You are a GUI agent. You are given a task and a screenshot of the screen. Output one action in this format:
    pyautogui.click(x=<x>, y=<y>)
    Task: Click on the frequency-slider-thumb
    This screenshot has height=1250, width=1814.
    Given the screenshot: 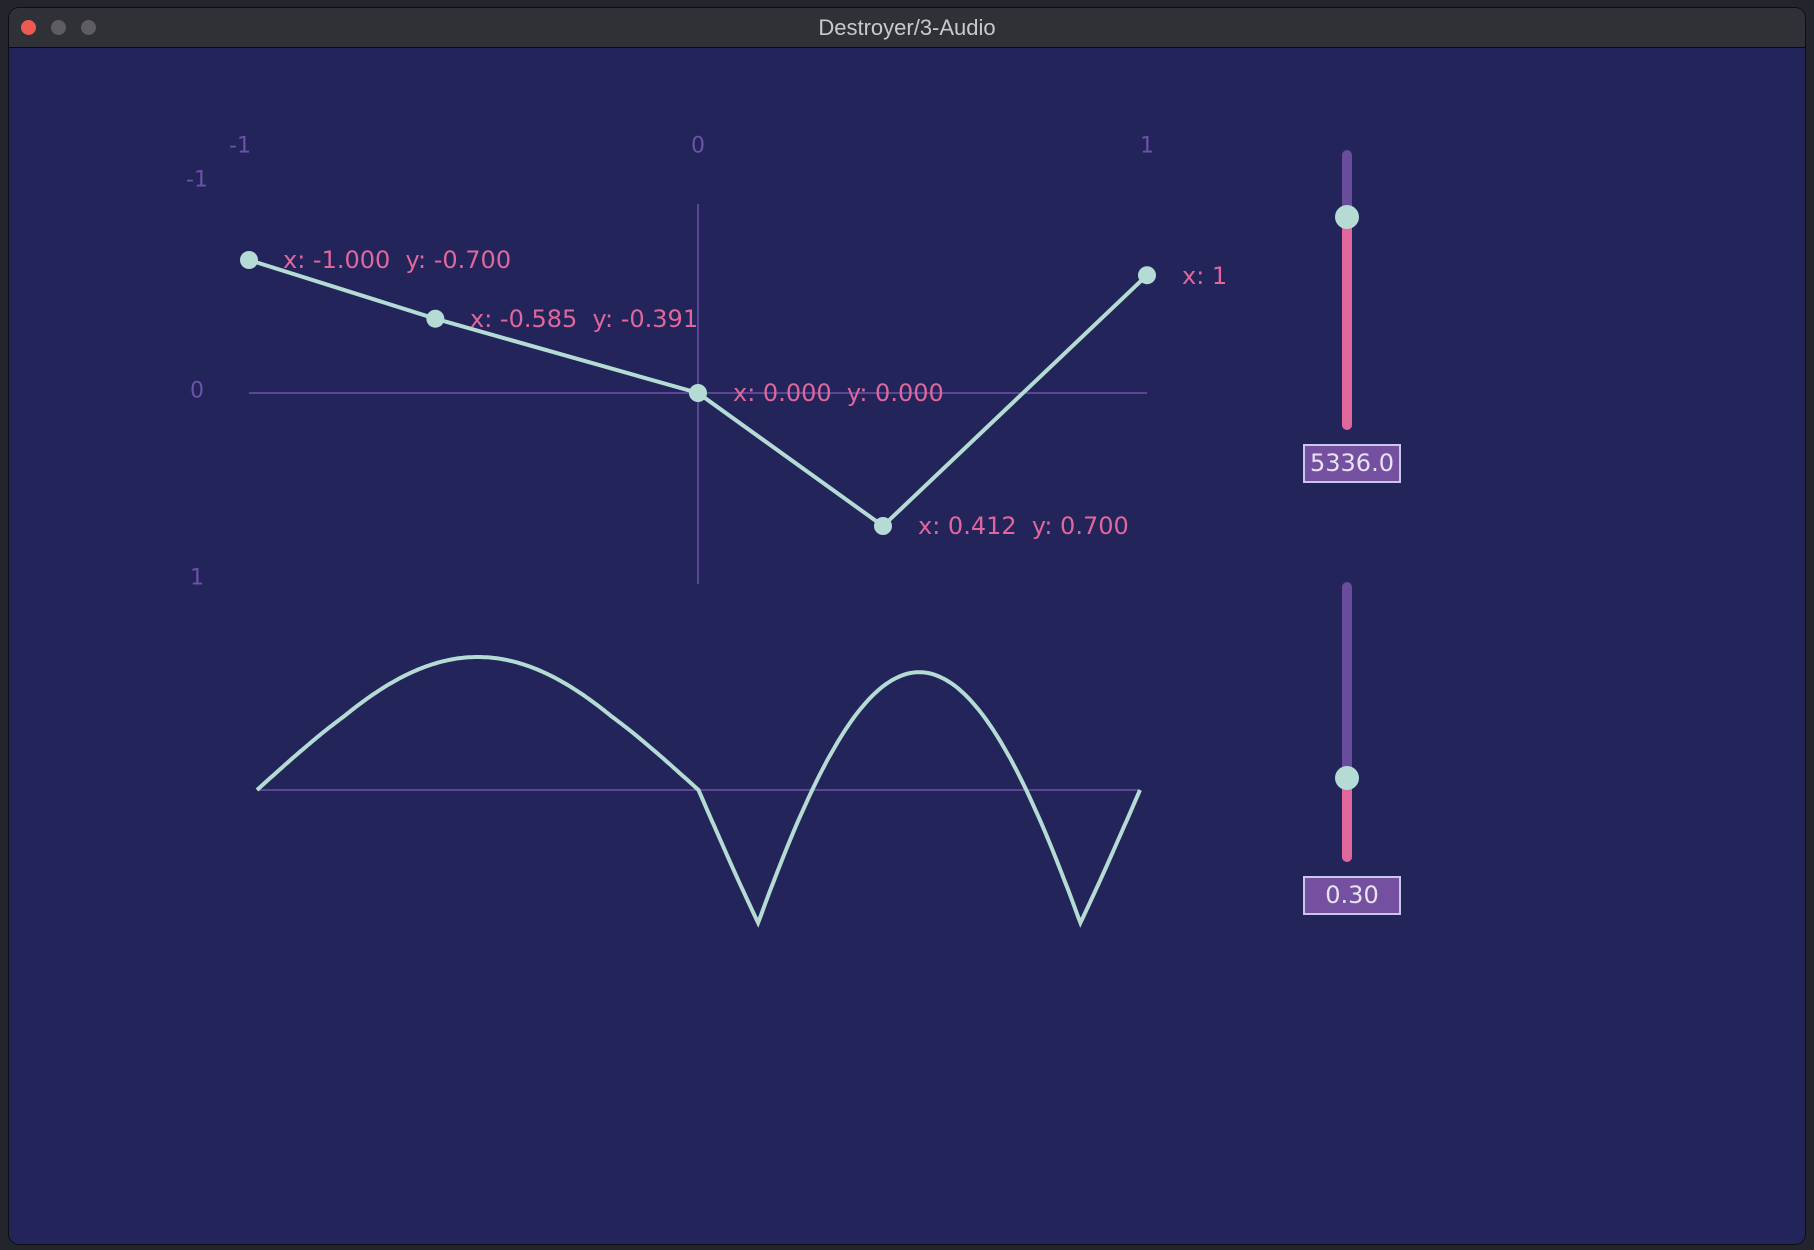 What is the action you would take?
    pyautogui.click(x=1347, y=217)
    